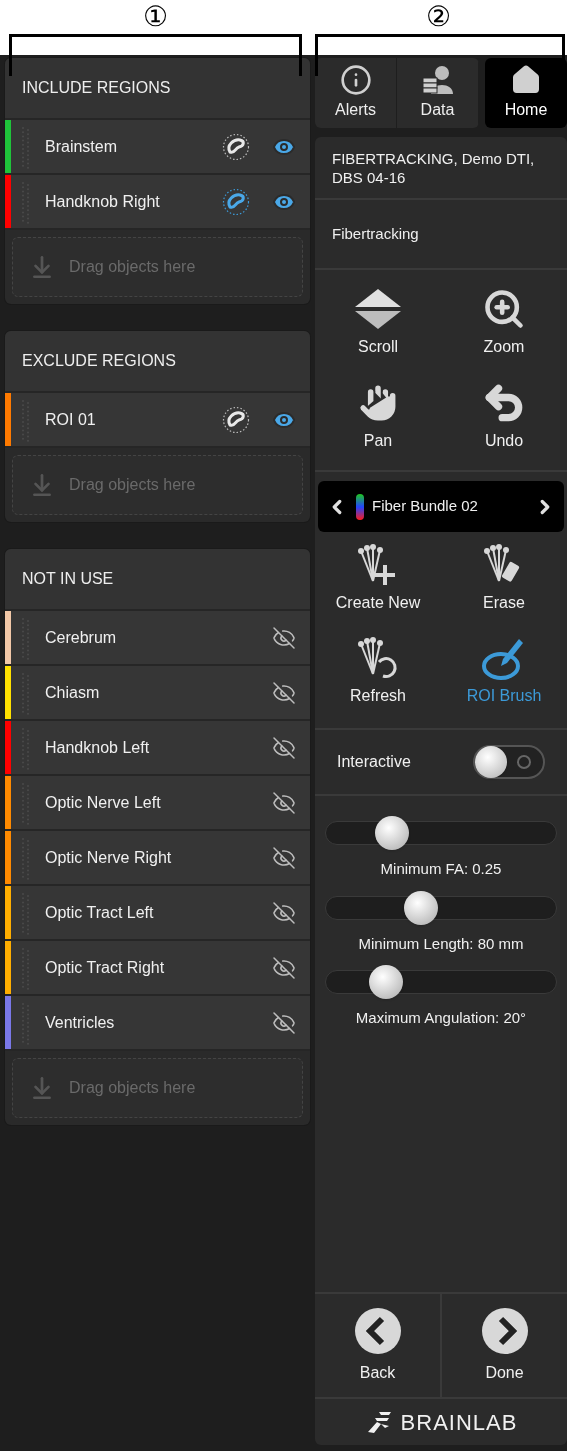 This screenshot has width=567, height=1451. I want to click on step-label: Fibertracking, so click(375, 233).